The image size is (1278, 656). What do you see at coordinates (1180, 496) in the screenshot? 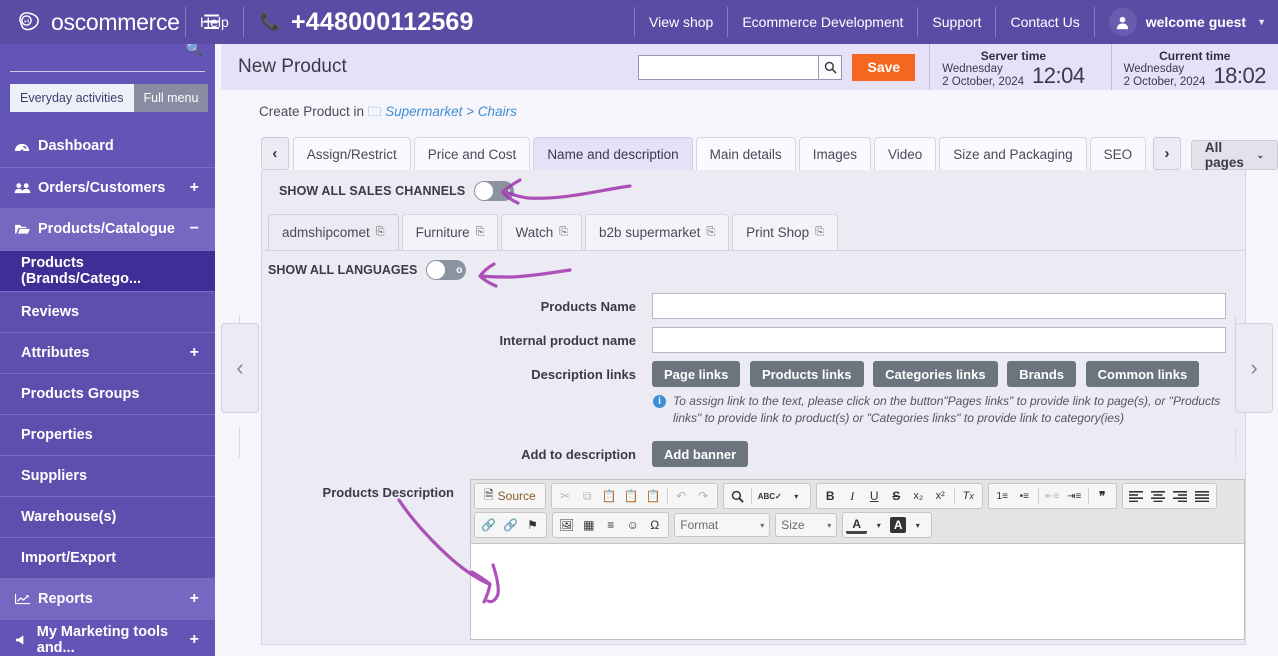
I see `align-right-icon` at bounding box center [1180, 496].